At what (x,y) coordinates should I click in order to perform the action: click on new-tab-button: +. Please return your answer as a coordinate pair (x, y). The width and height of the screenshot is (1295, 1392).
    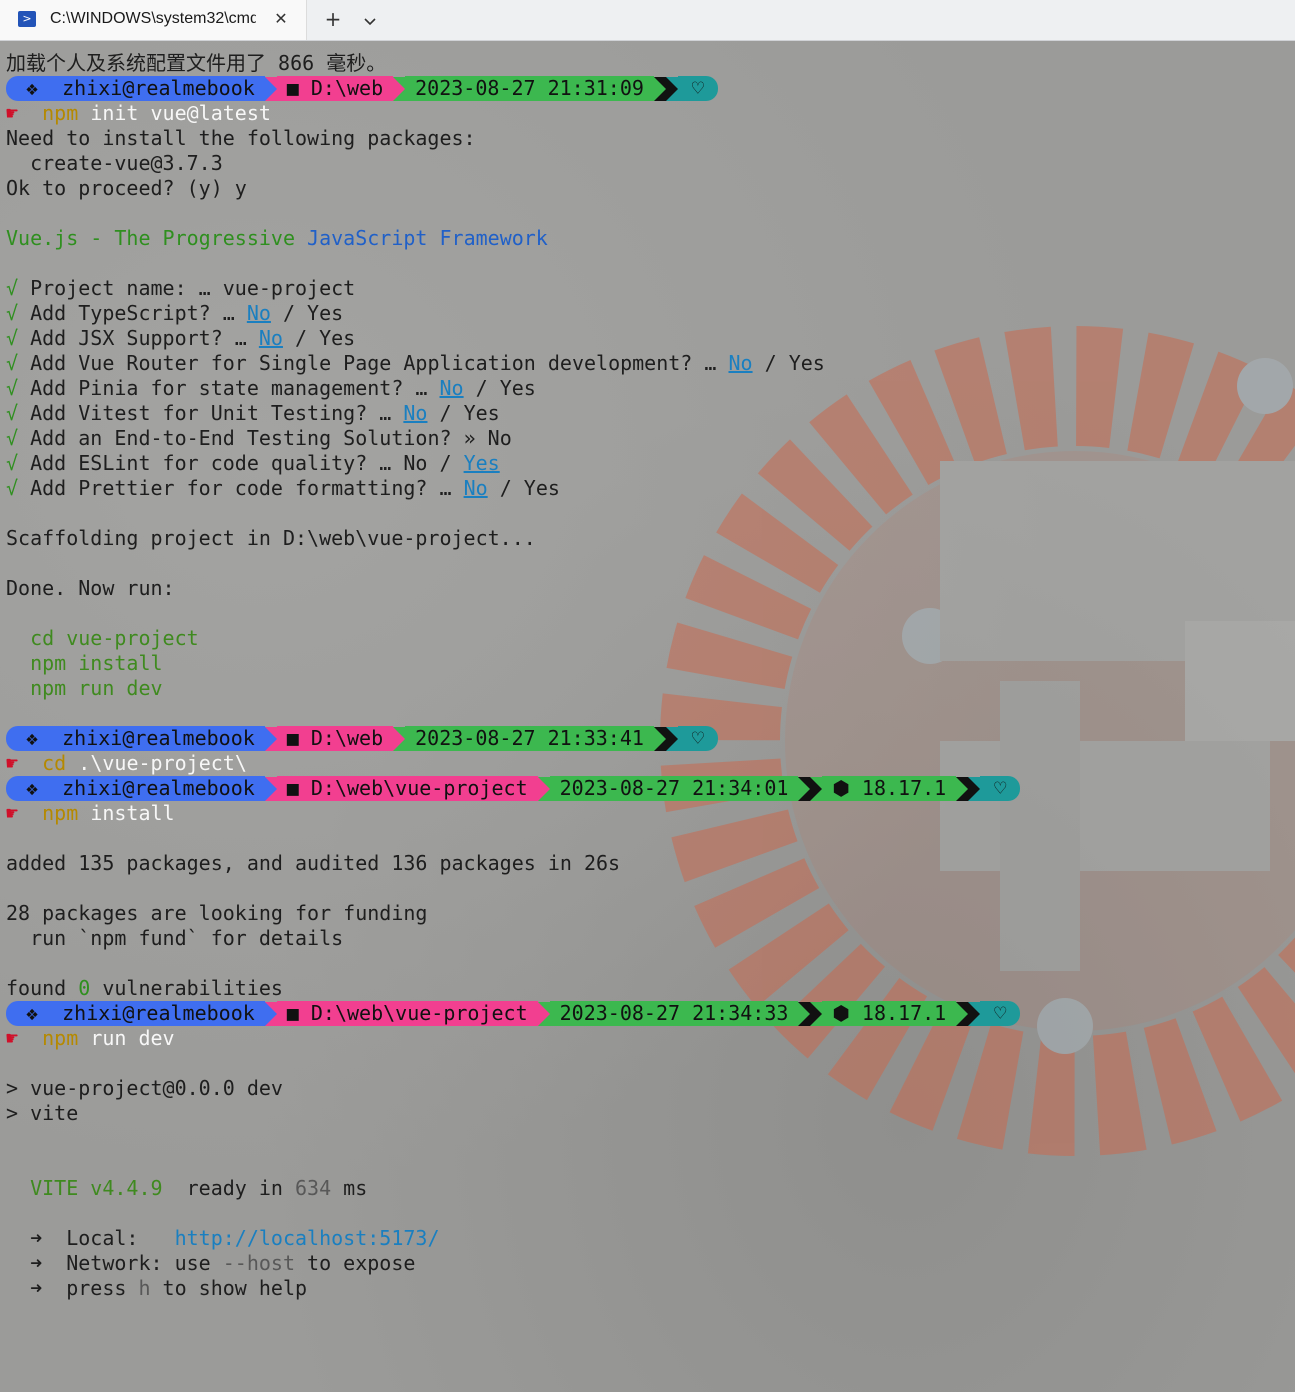
    Looking at the image, I should click on (333, 20).